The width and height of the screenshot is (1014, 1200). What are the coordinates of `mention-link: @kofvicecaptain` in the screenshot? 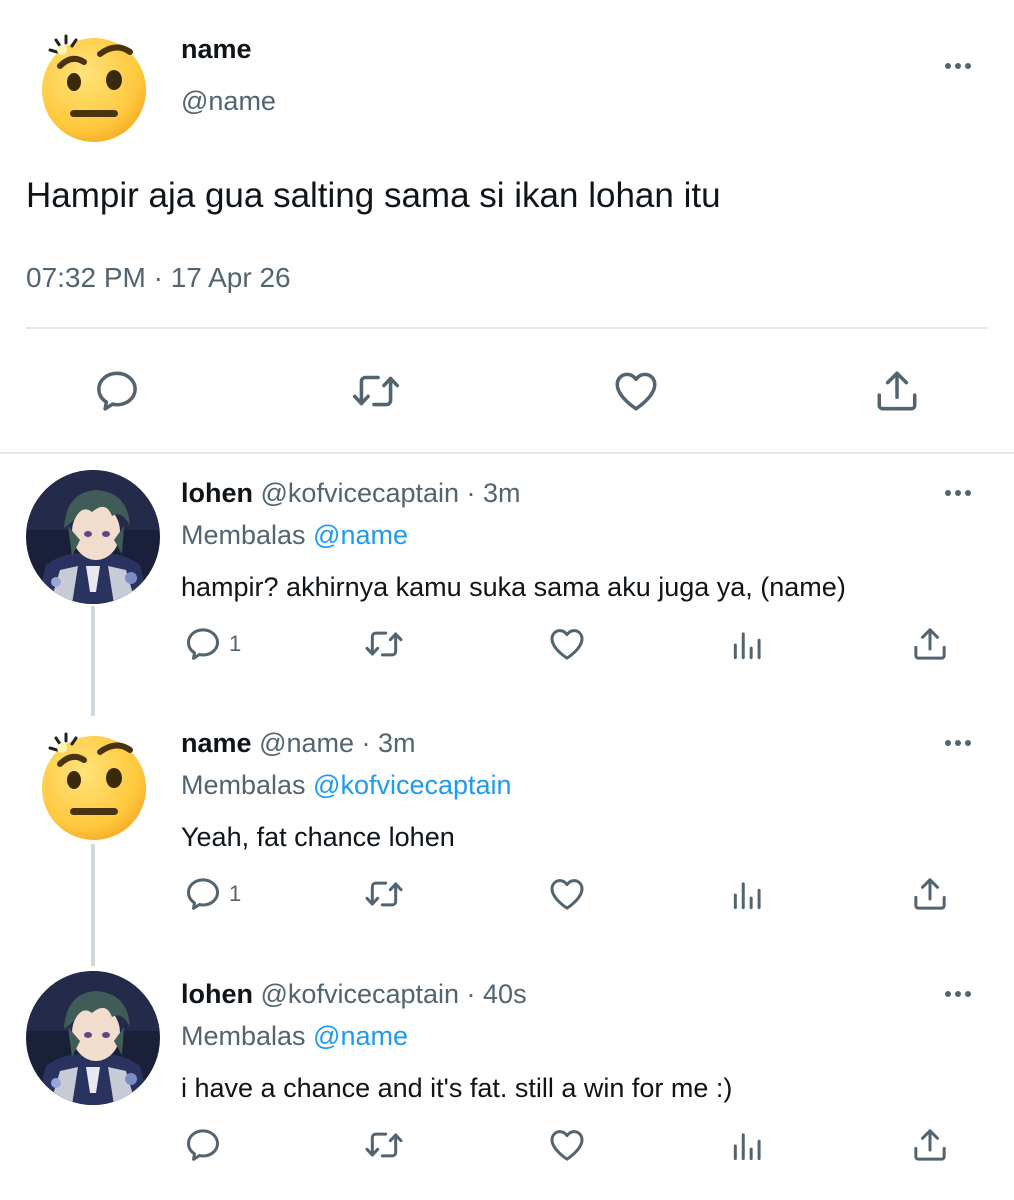 It's located at (412, 785).